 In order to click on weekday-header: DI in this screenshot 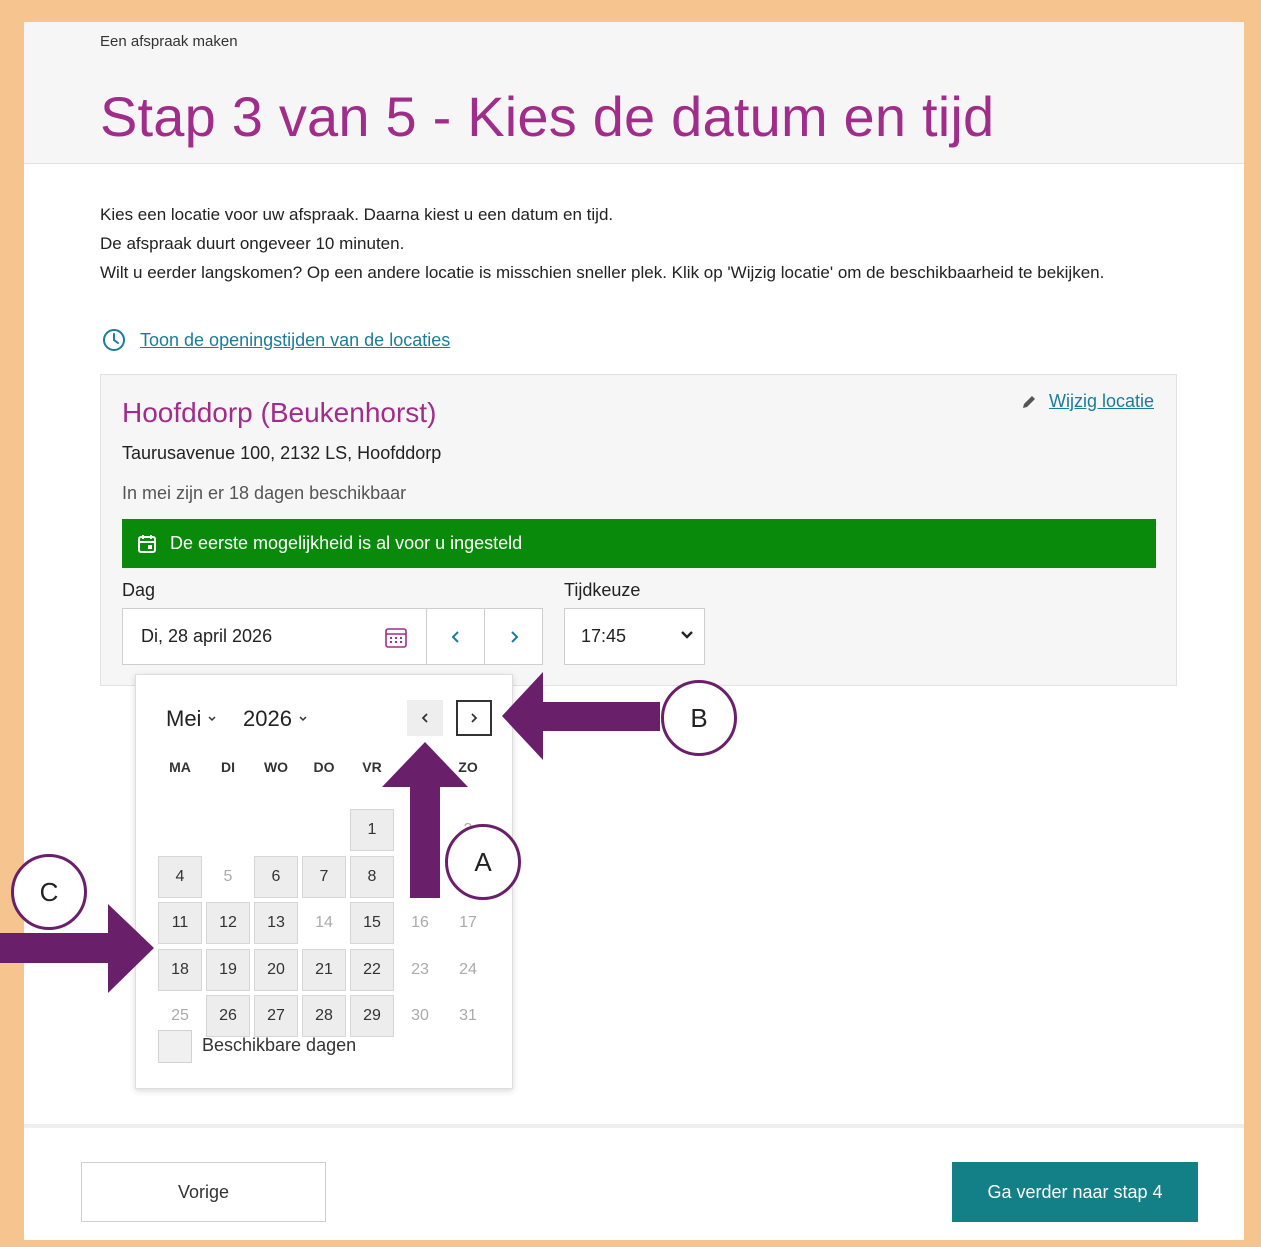, I will do `click(228, 767)`.